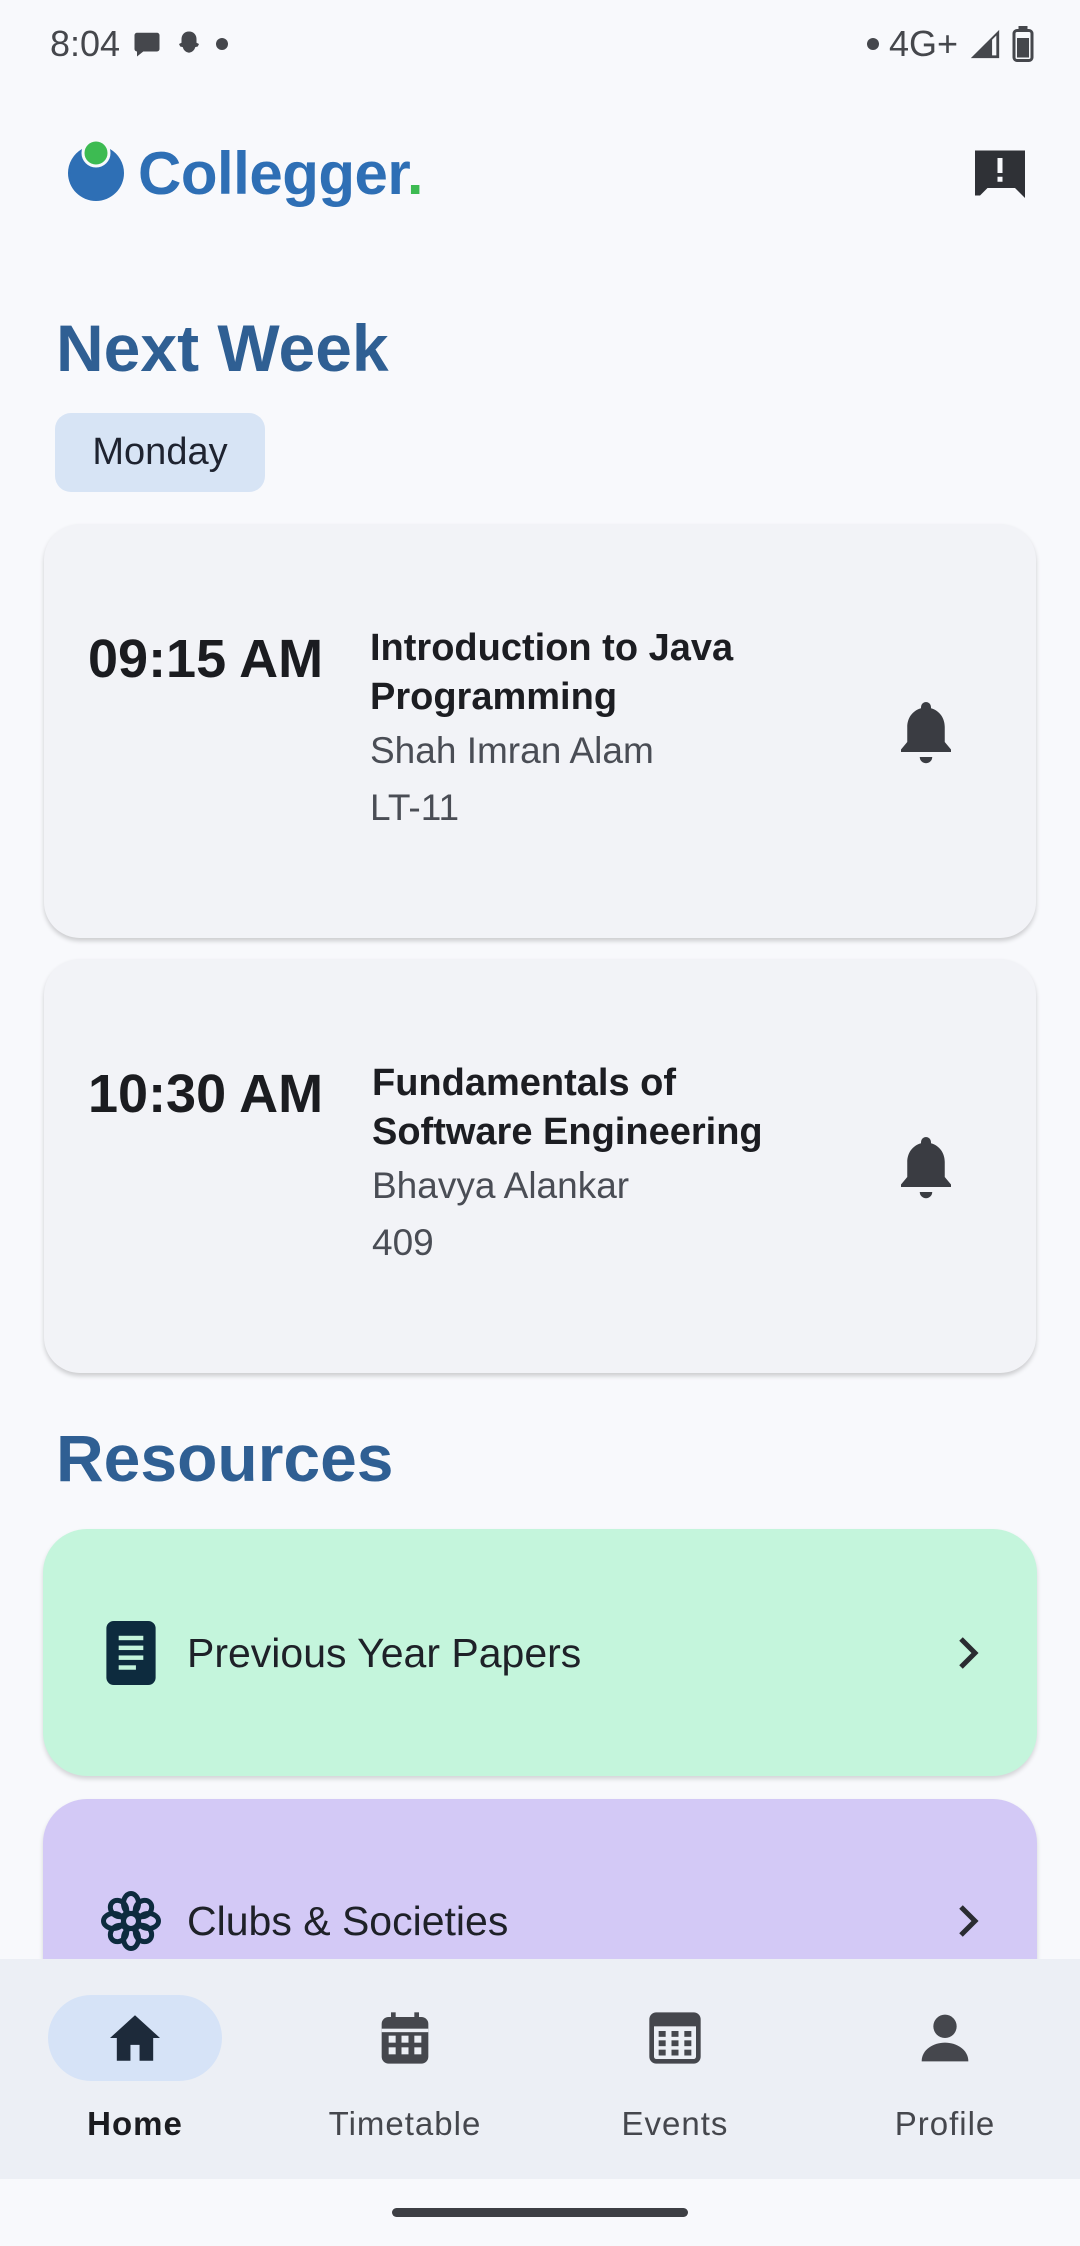 The image size is (1080, 2246). Describe the element at coordinates (222, 44) in the screenshot. I see `notification-dot-icon` at that location.